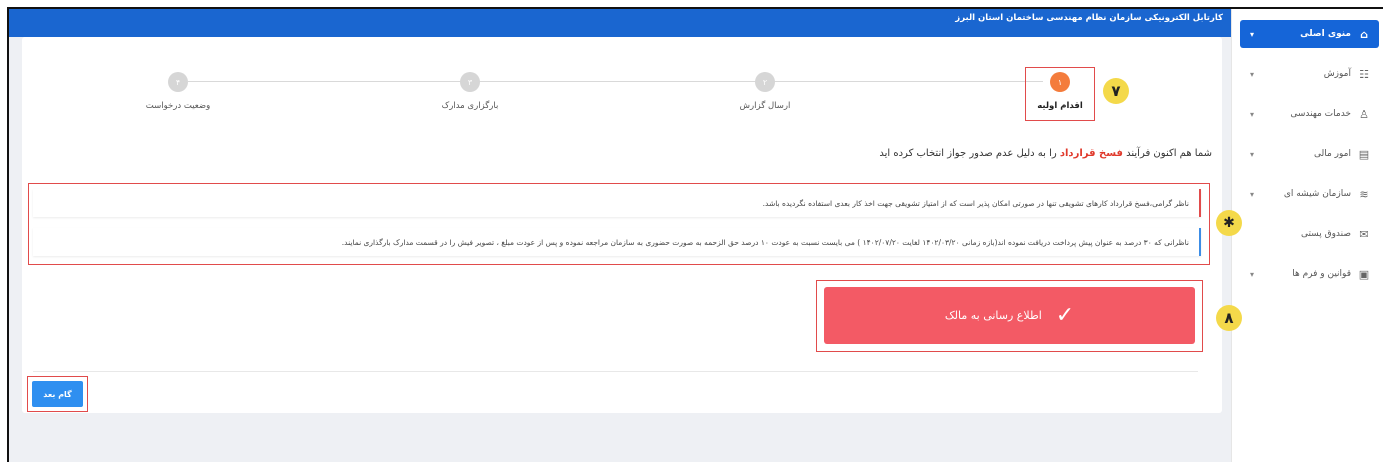  I want to click on headline-prefix: شما هم اکنون فرآیند, so click(1169, 153).